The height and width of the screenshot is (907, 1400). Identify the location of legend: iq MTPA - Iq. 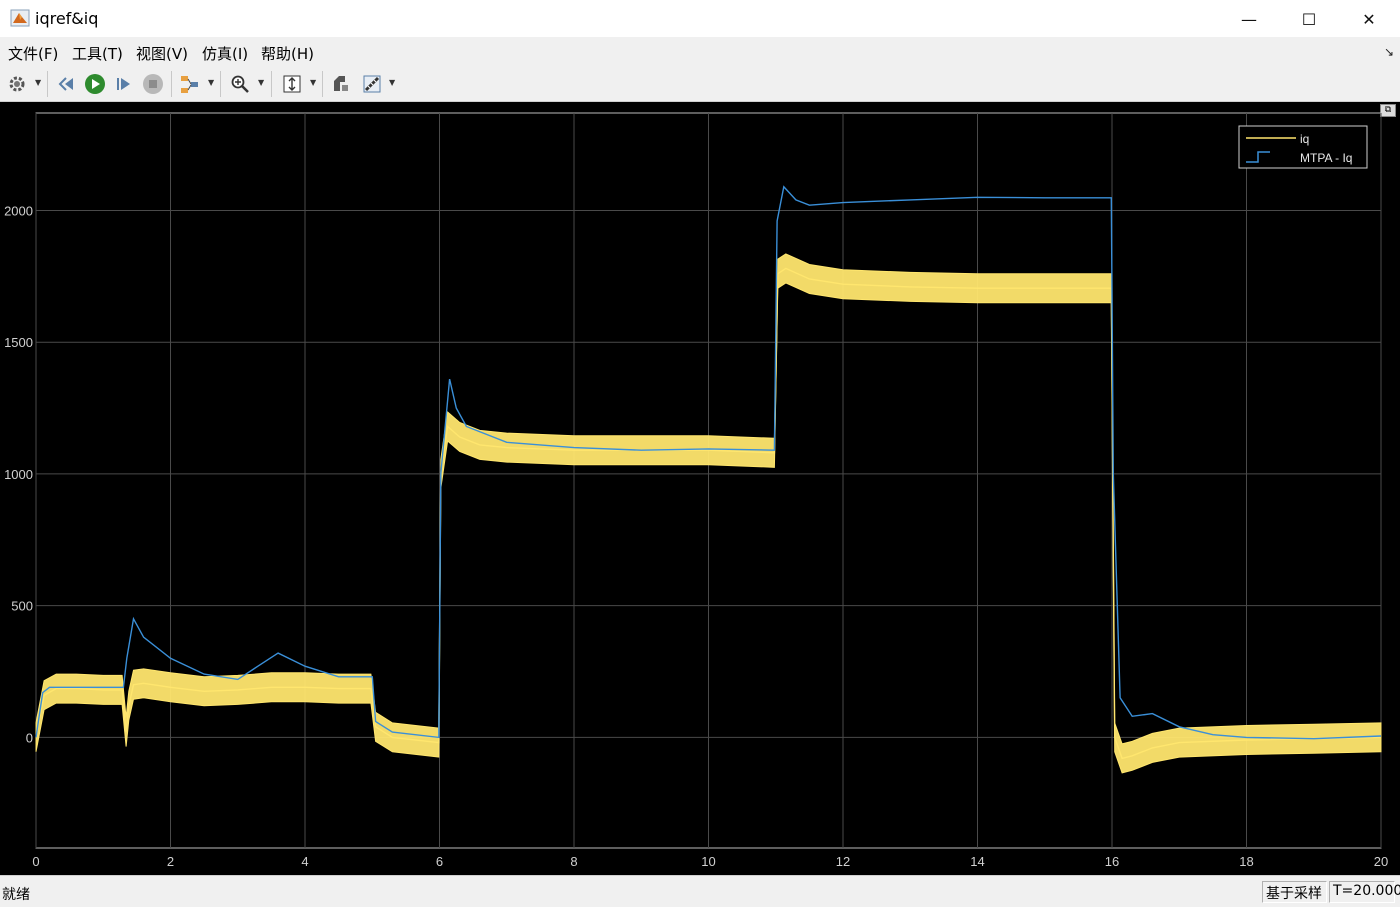
(1303, 147).